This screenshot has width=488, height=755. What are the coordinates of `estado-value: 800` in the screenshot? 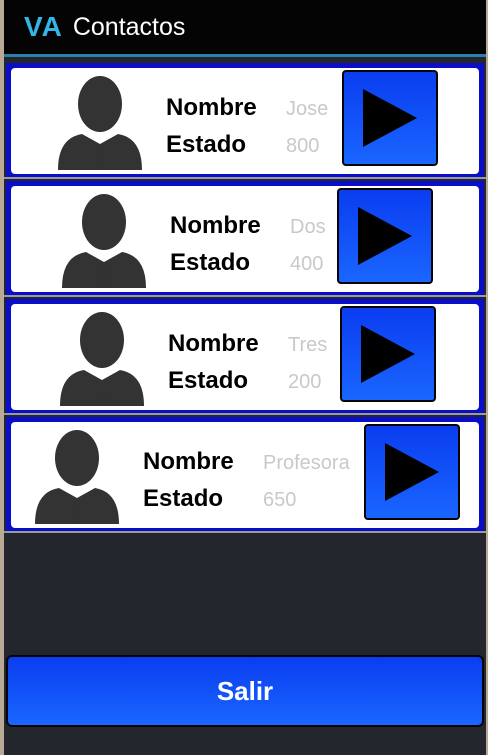 It's located at (303, 146).